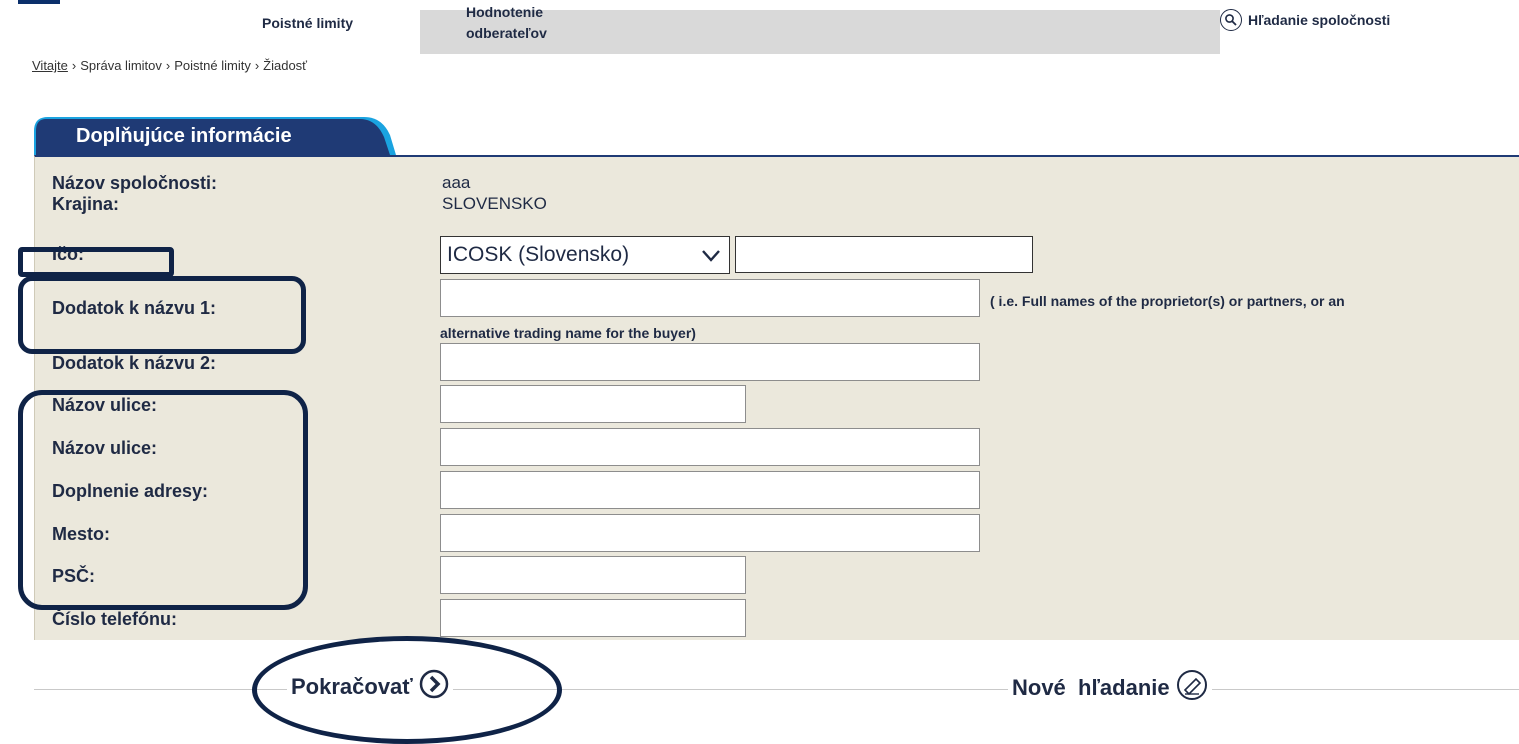 Image resolution: width=1519 pixels, height=744 pixels. I want to click on name-addition-2-input, so click(710, 362).